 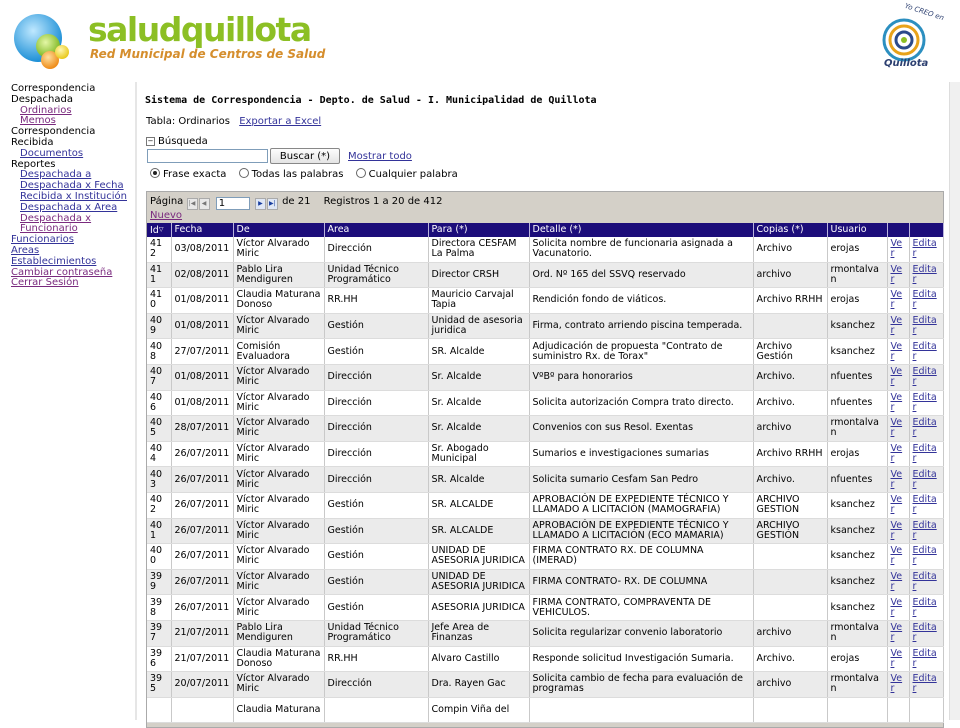 What do you see at coordinates (68, 207) in the screenshot?
I see `sidebar-link-despachada-area: Despachada x Area` at bounding box center [68, 207].